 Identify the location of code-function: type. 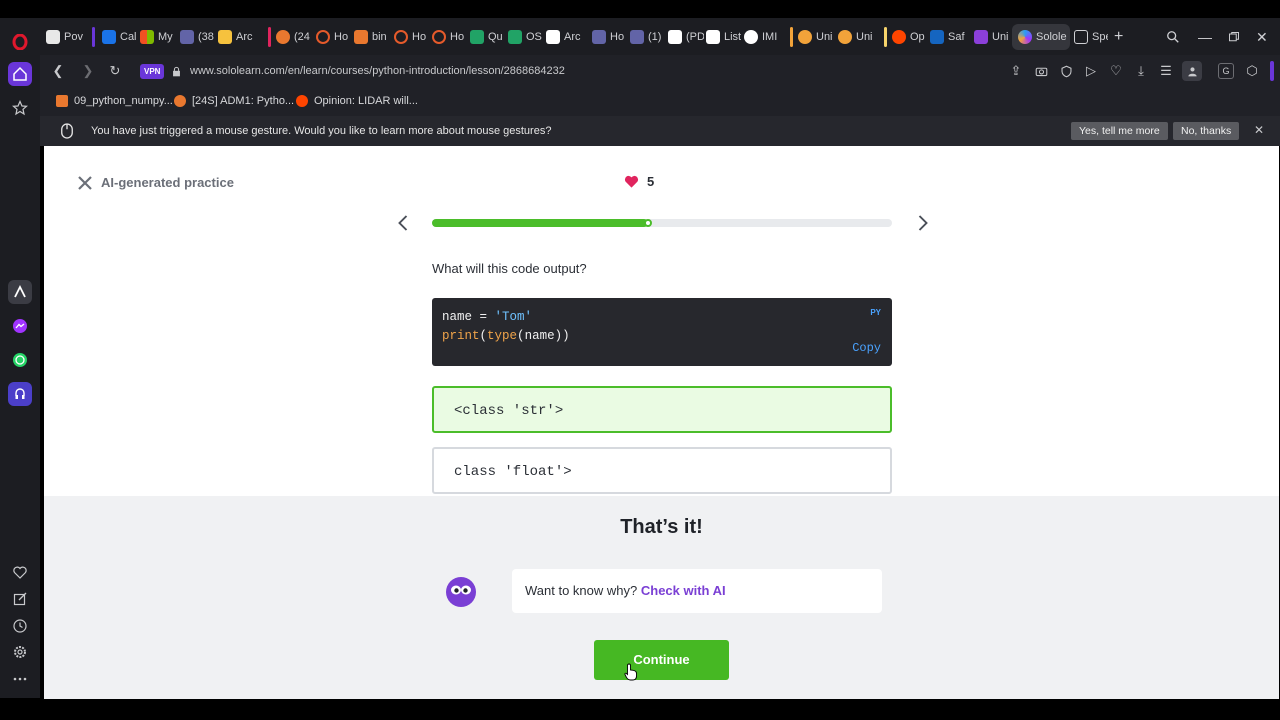
(502, 336).